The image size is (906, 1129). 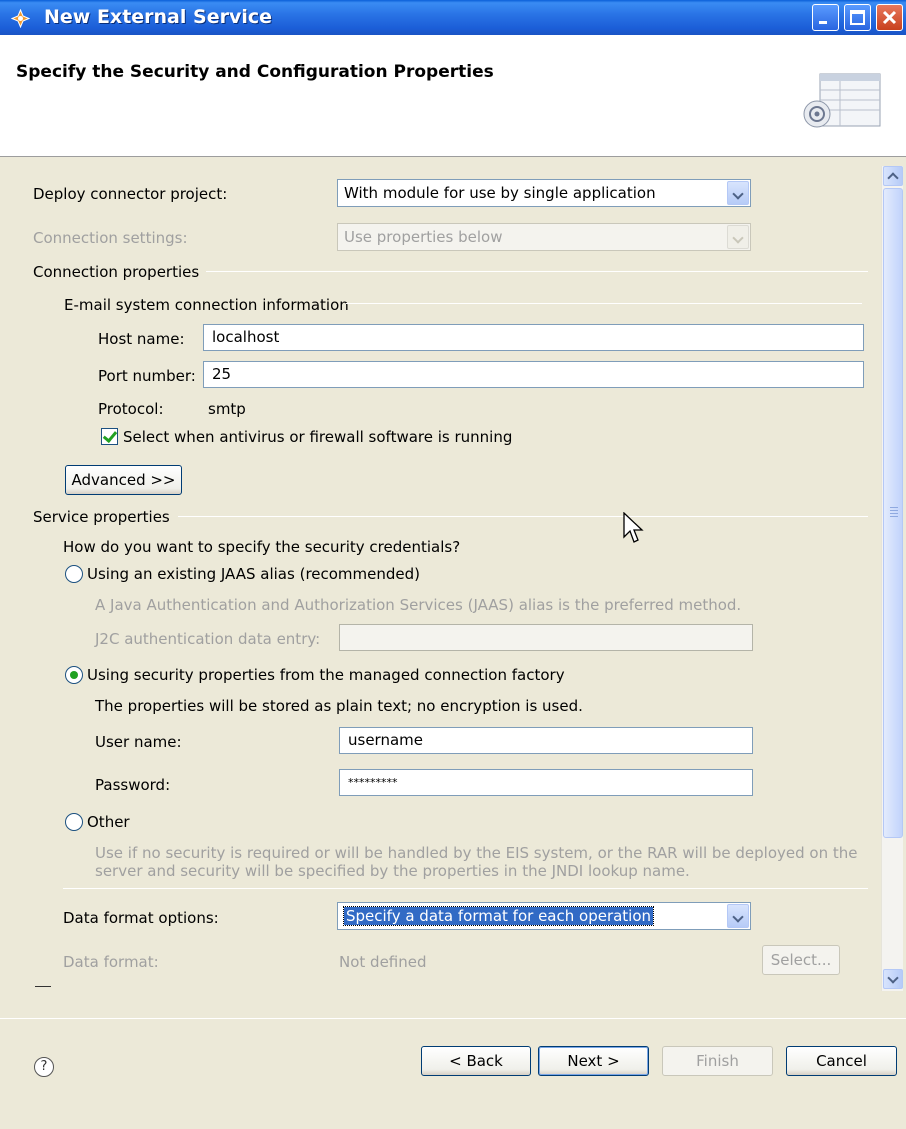 What do you see at coordinates (633, 527) in the screenshot?
I see `mouse-pointer-icon` at bounding box center [633, 527].